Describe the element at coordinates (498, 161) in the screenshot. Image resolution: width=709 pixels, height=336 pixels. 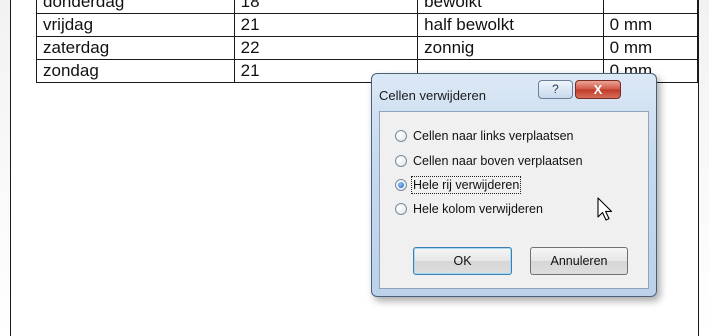
I see `option-label: Cellen naar boven verplaatsen` at that location.